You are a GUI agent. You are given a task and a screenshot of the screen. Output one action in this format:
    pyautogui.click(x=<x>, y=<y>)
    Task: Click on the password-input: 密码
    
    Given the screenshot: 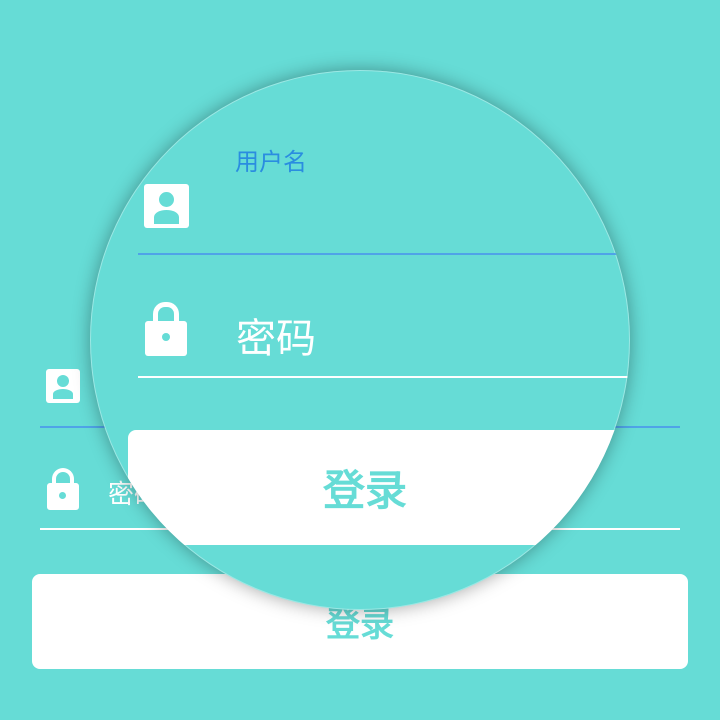 What is the action you would take?
    pyautogui.click(x=276, y=335)
    